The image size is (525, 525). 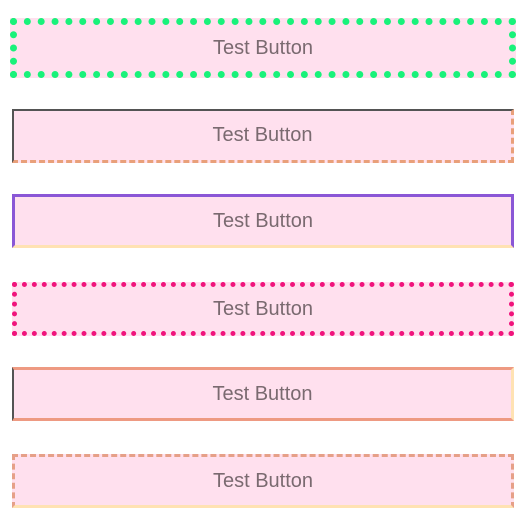 I want to click on test-button-1: Test Button, so click(x=263, y=48).